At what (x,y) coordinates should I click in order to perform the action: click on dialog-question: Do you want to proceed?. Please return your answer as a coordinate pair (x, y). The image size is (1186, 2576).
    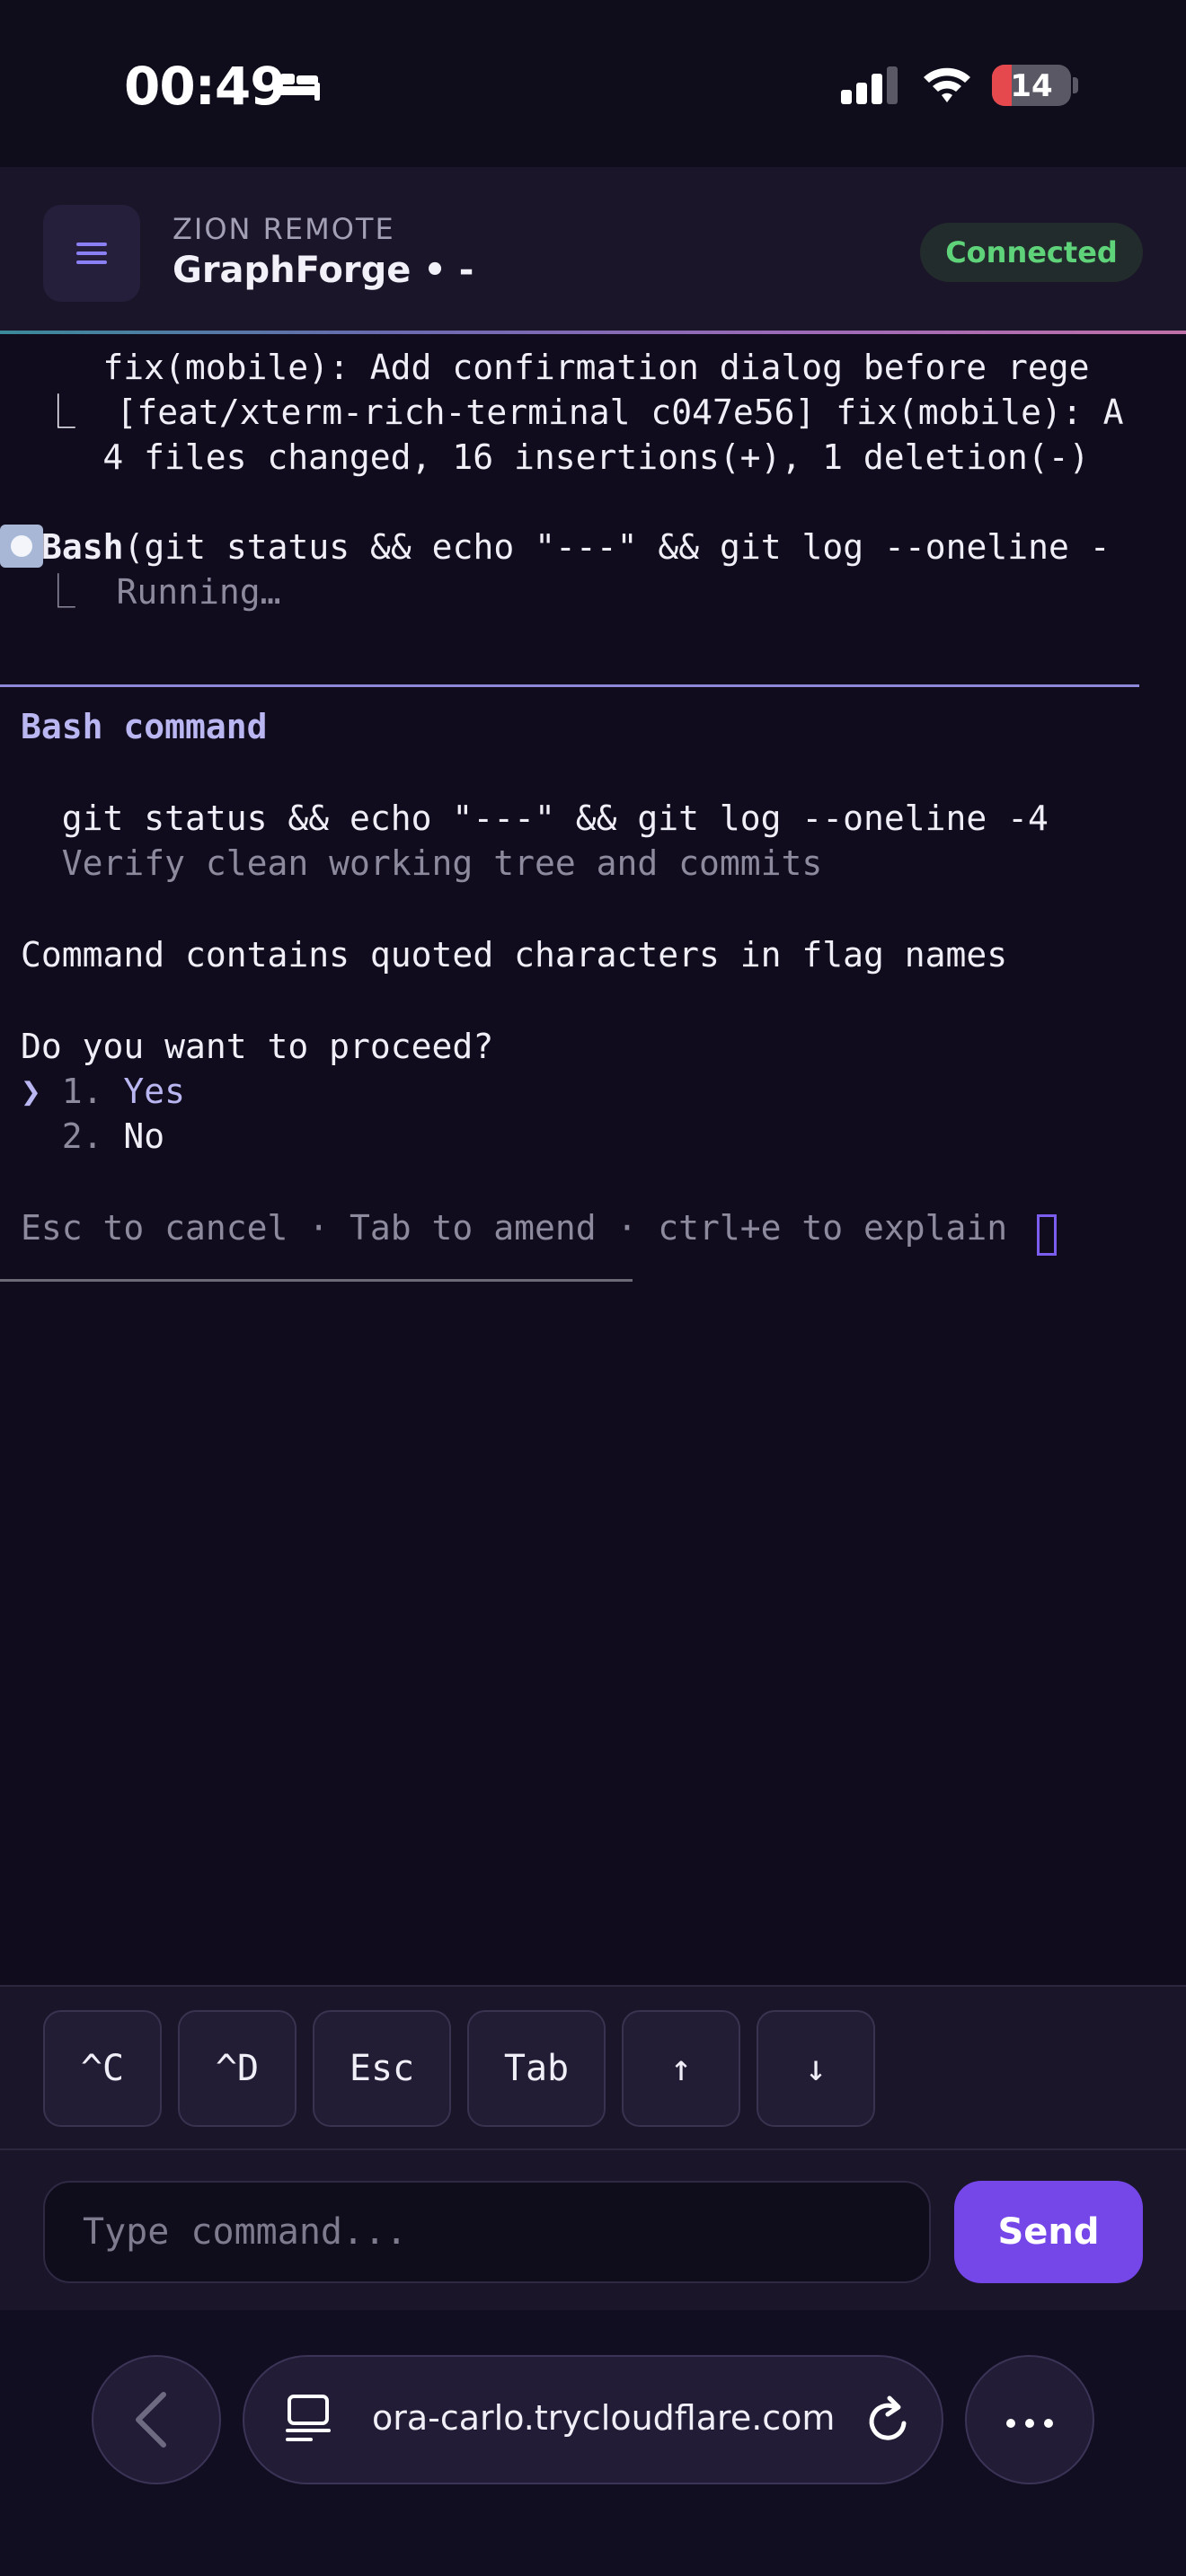
    Looking at the image, I should click on (257, 1046).